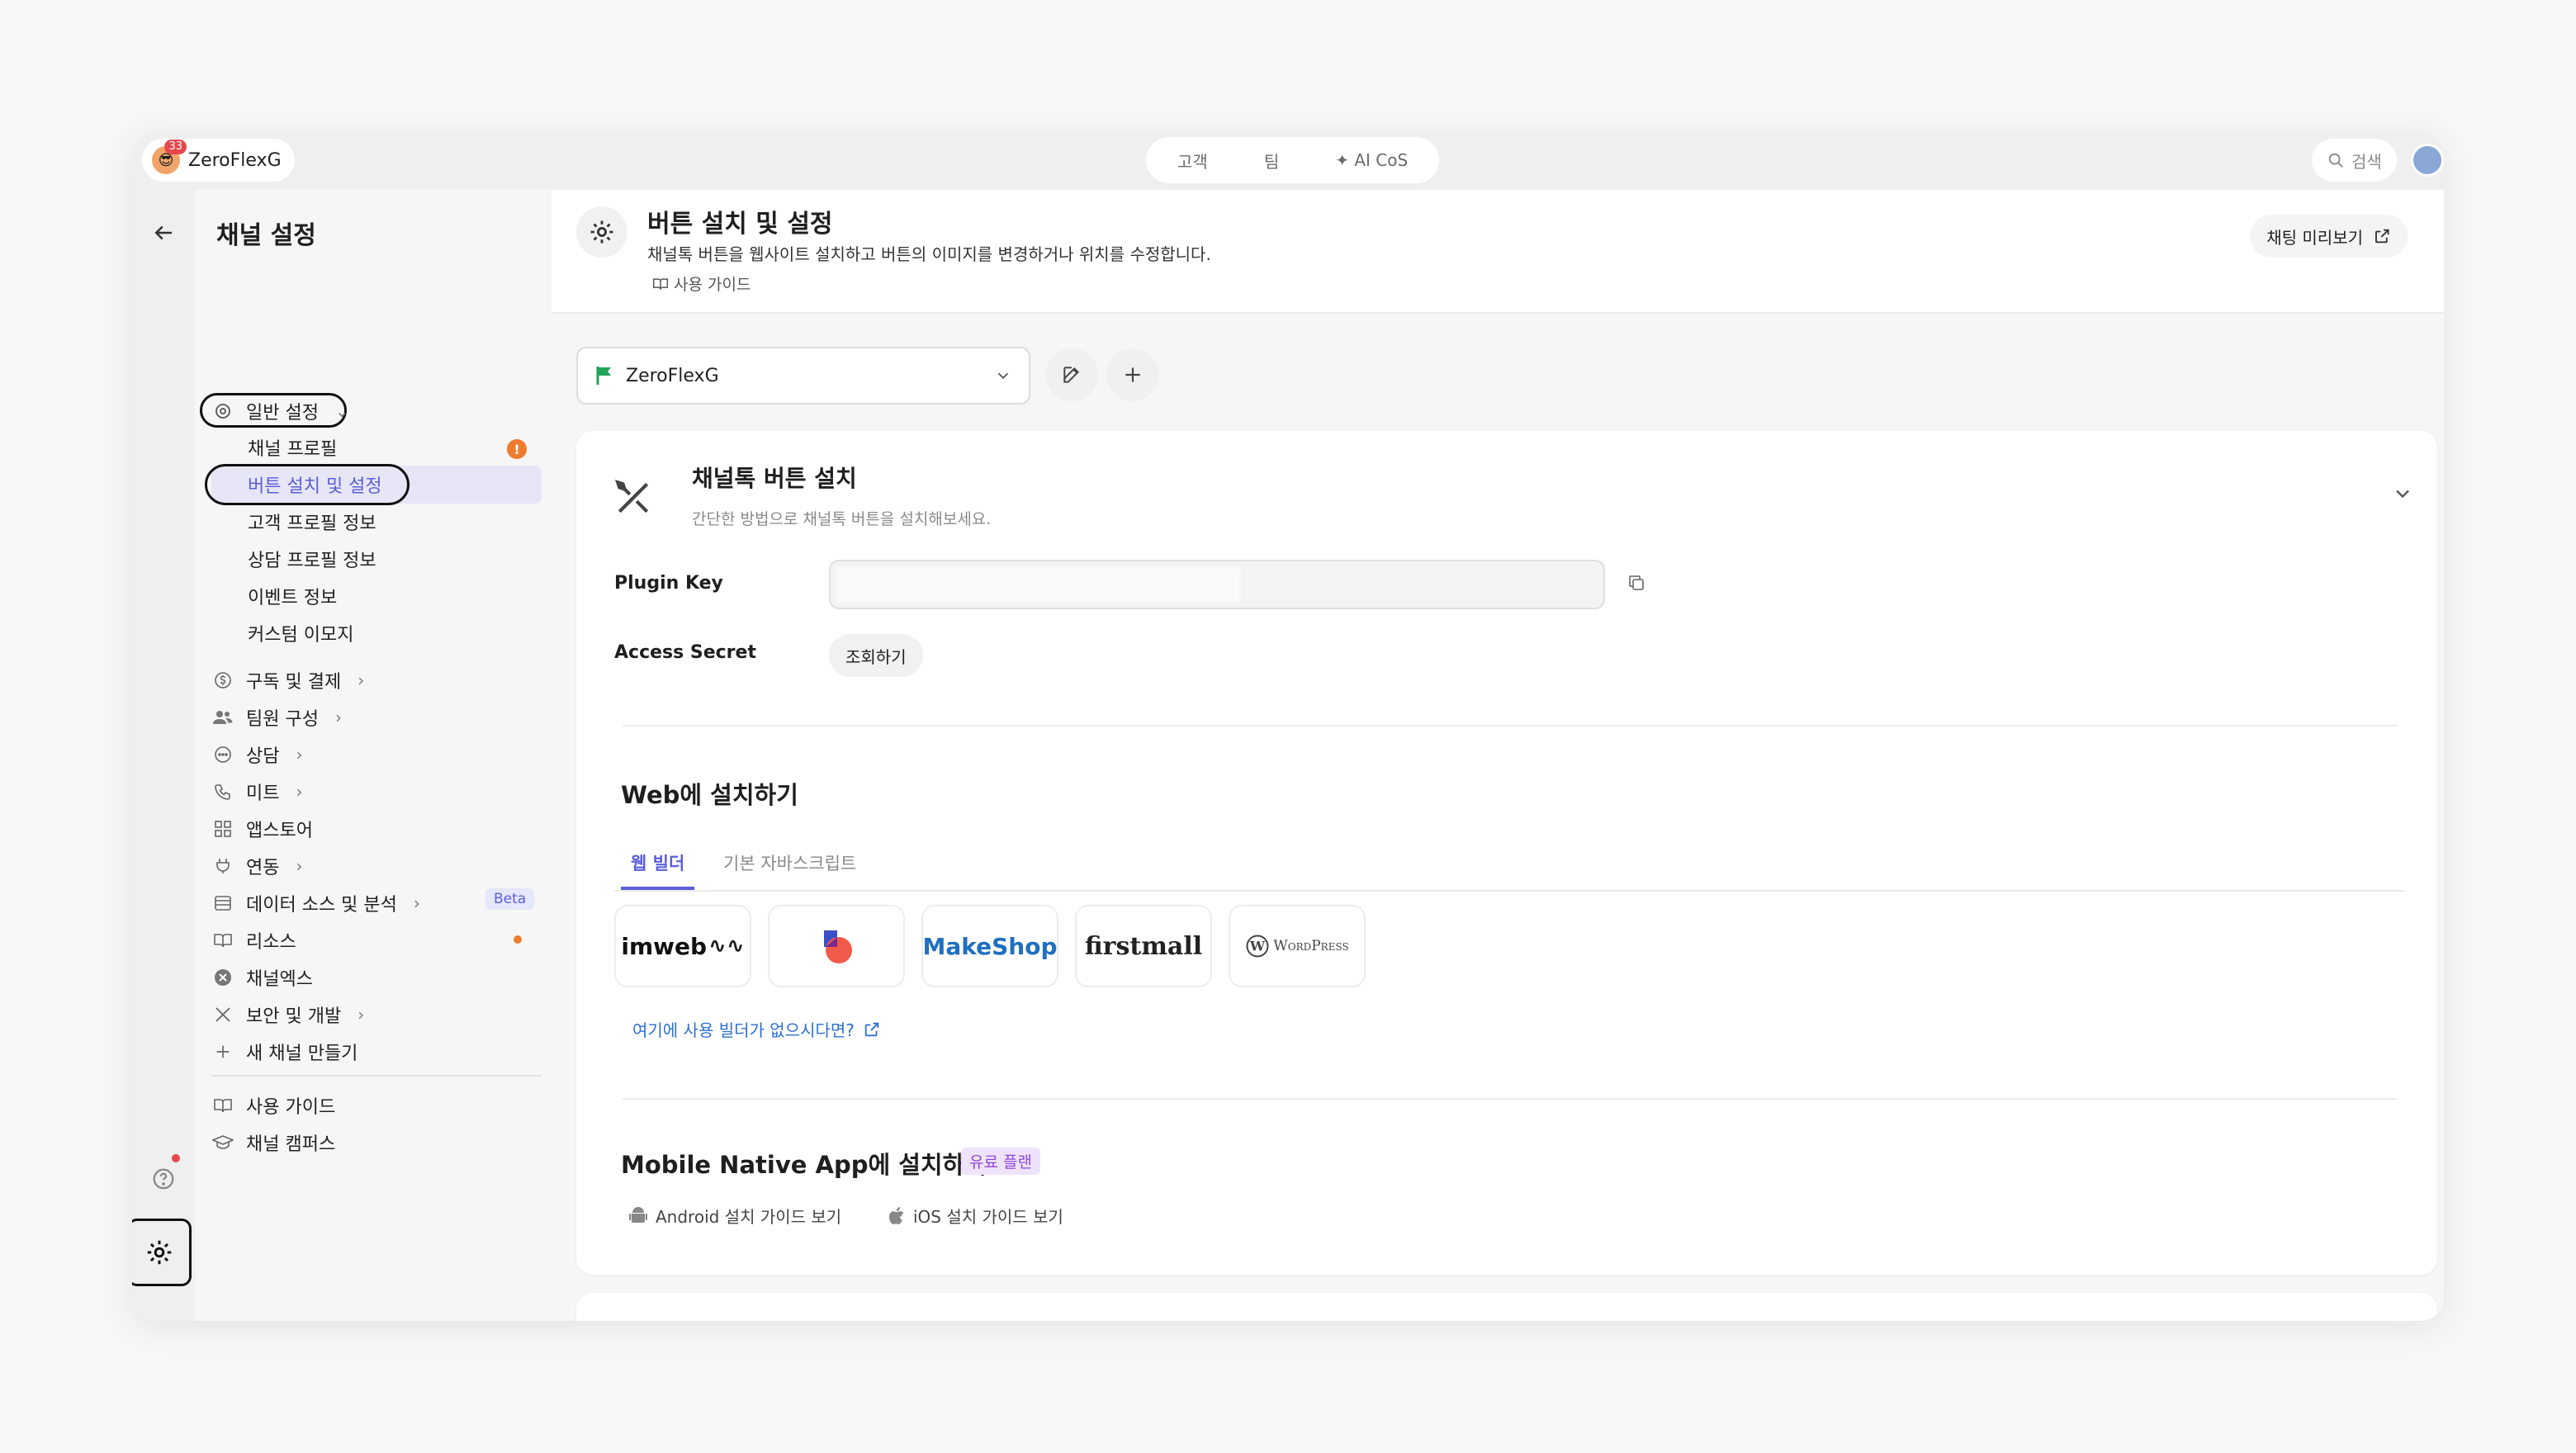  What do you see at coordinates (376, 977) in the screenshot?
I see `sidebar-item-channelx: 채널엑스` at bounding box center [376, 977].